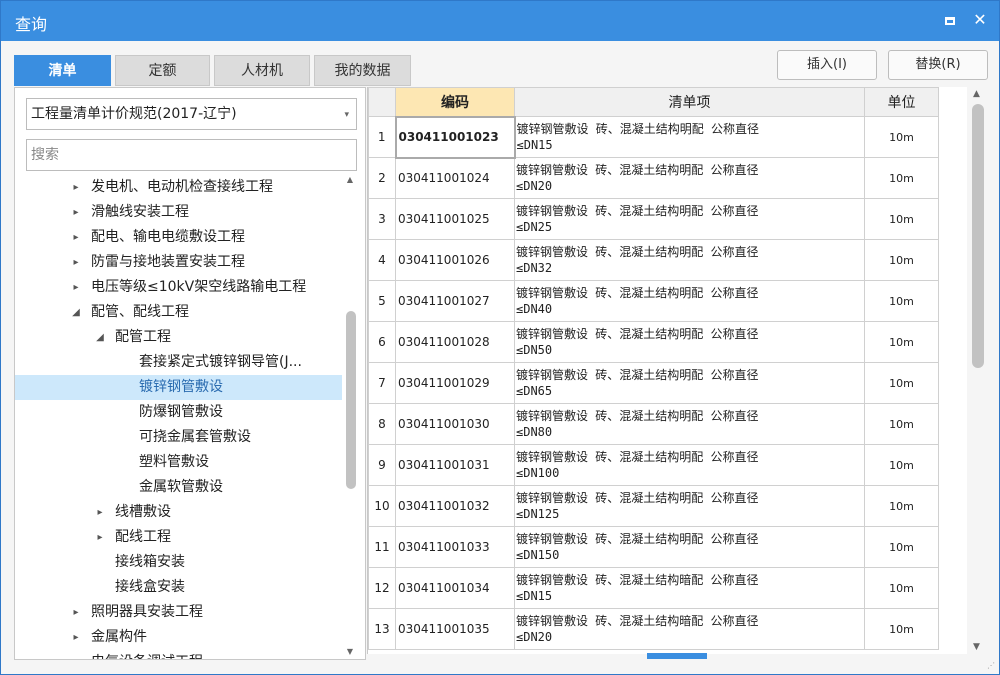 This screenshot has width=1000, height=675. What do you see at coordinates (689, 137) in the screenshot?
I see `item-cell: 镀锌钢管敷设 砖、混凝土结构明配 公称直径 ≤DN15` at bounding box center [689, 137].